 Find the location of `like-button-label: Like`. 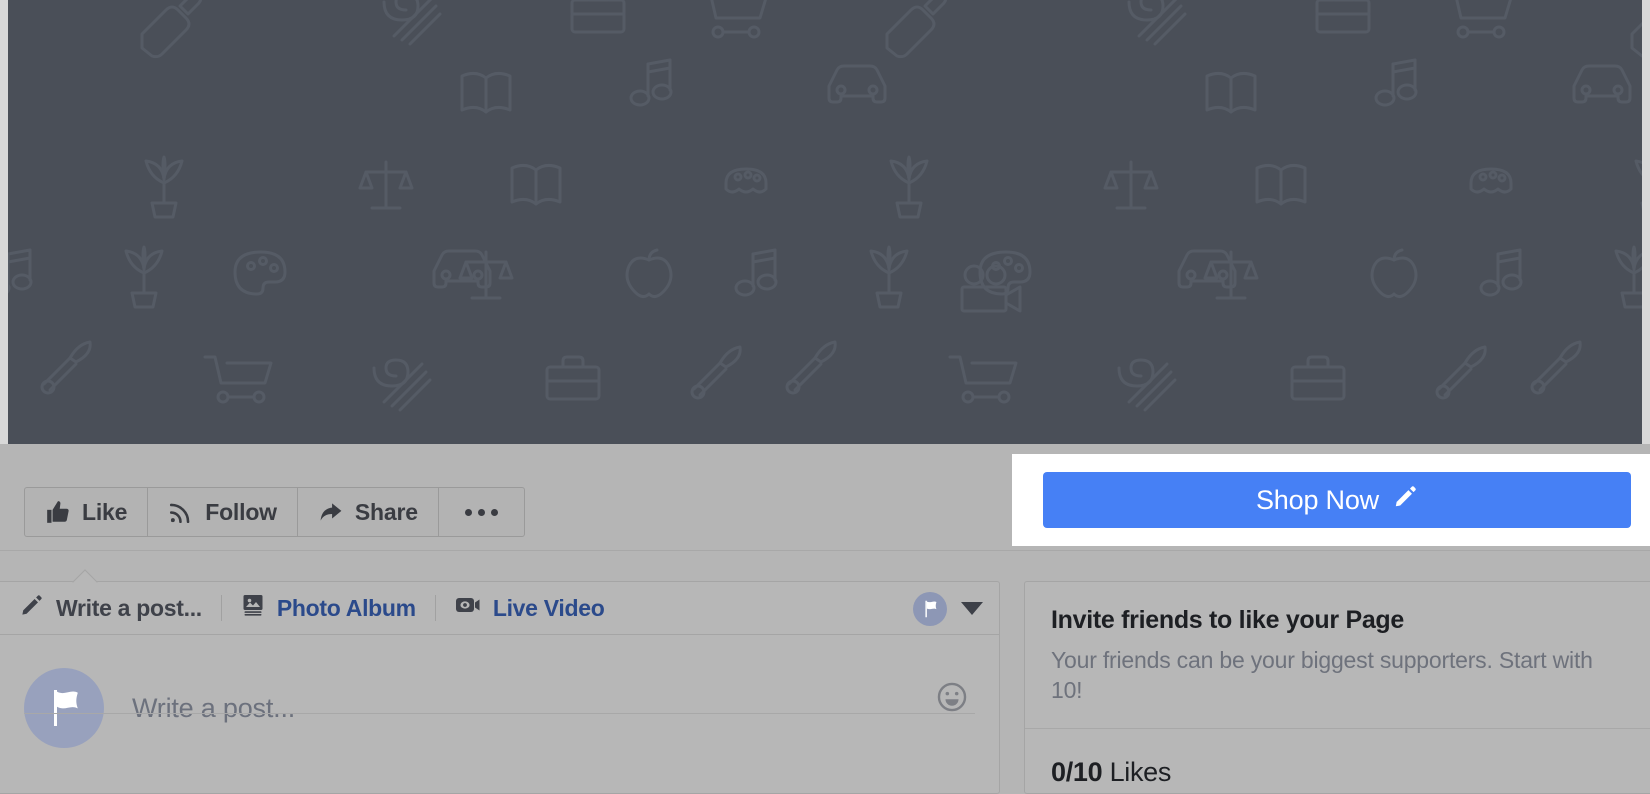

like-button-label: Like is located at coordinates (105, 511).